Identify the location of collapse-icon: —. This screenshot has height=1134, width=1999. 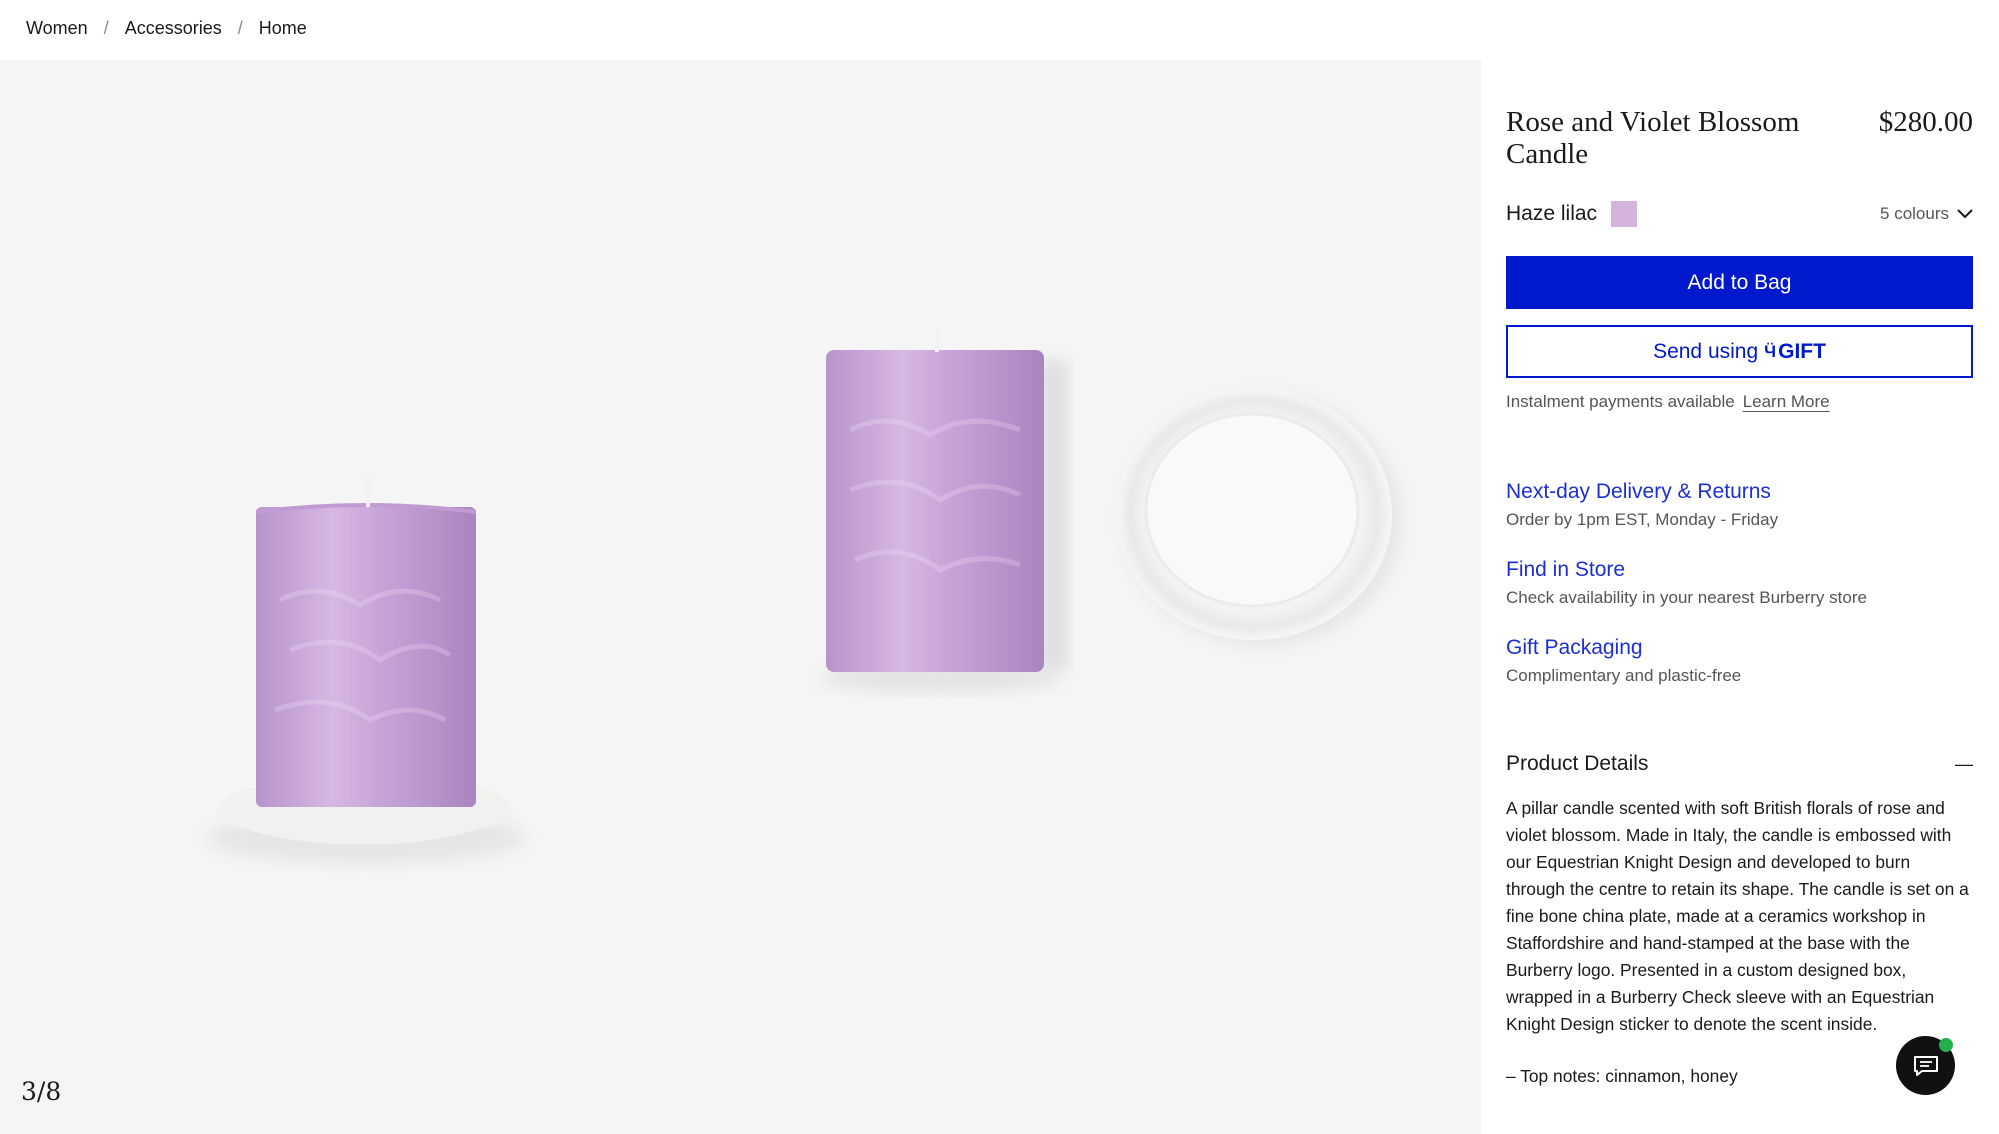
(1964, 763).